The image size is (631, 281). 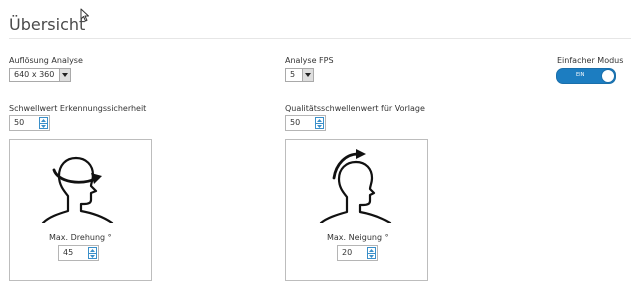 What do you see at coordinates (580, 75) in the screenshot?
I see `toggle-state-text: EIN` at bounding box center [580, 75].